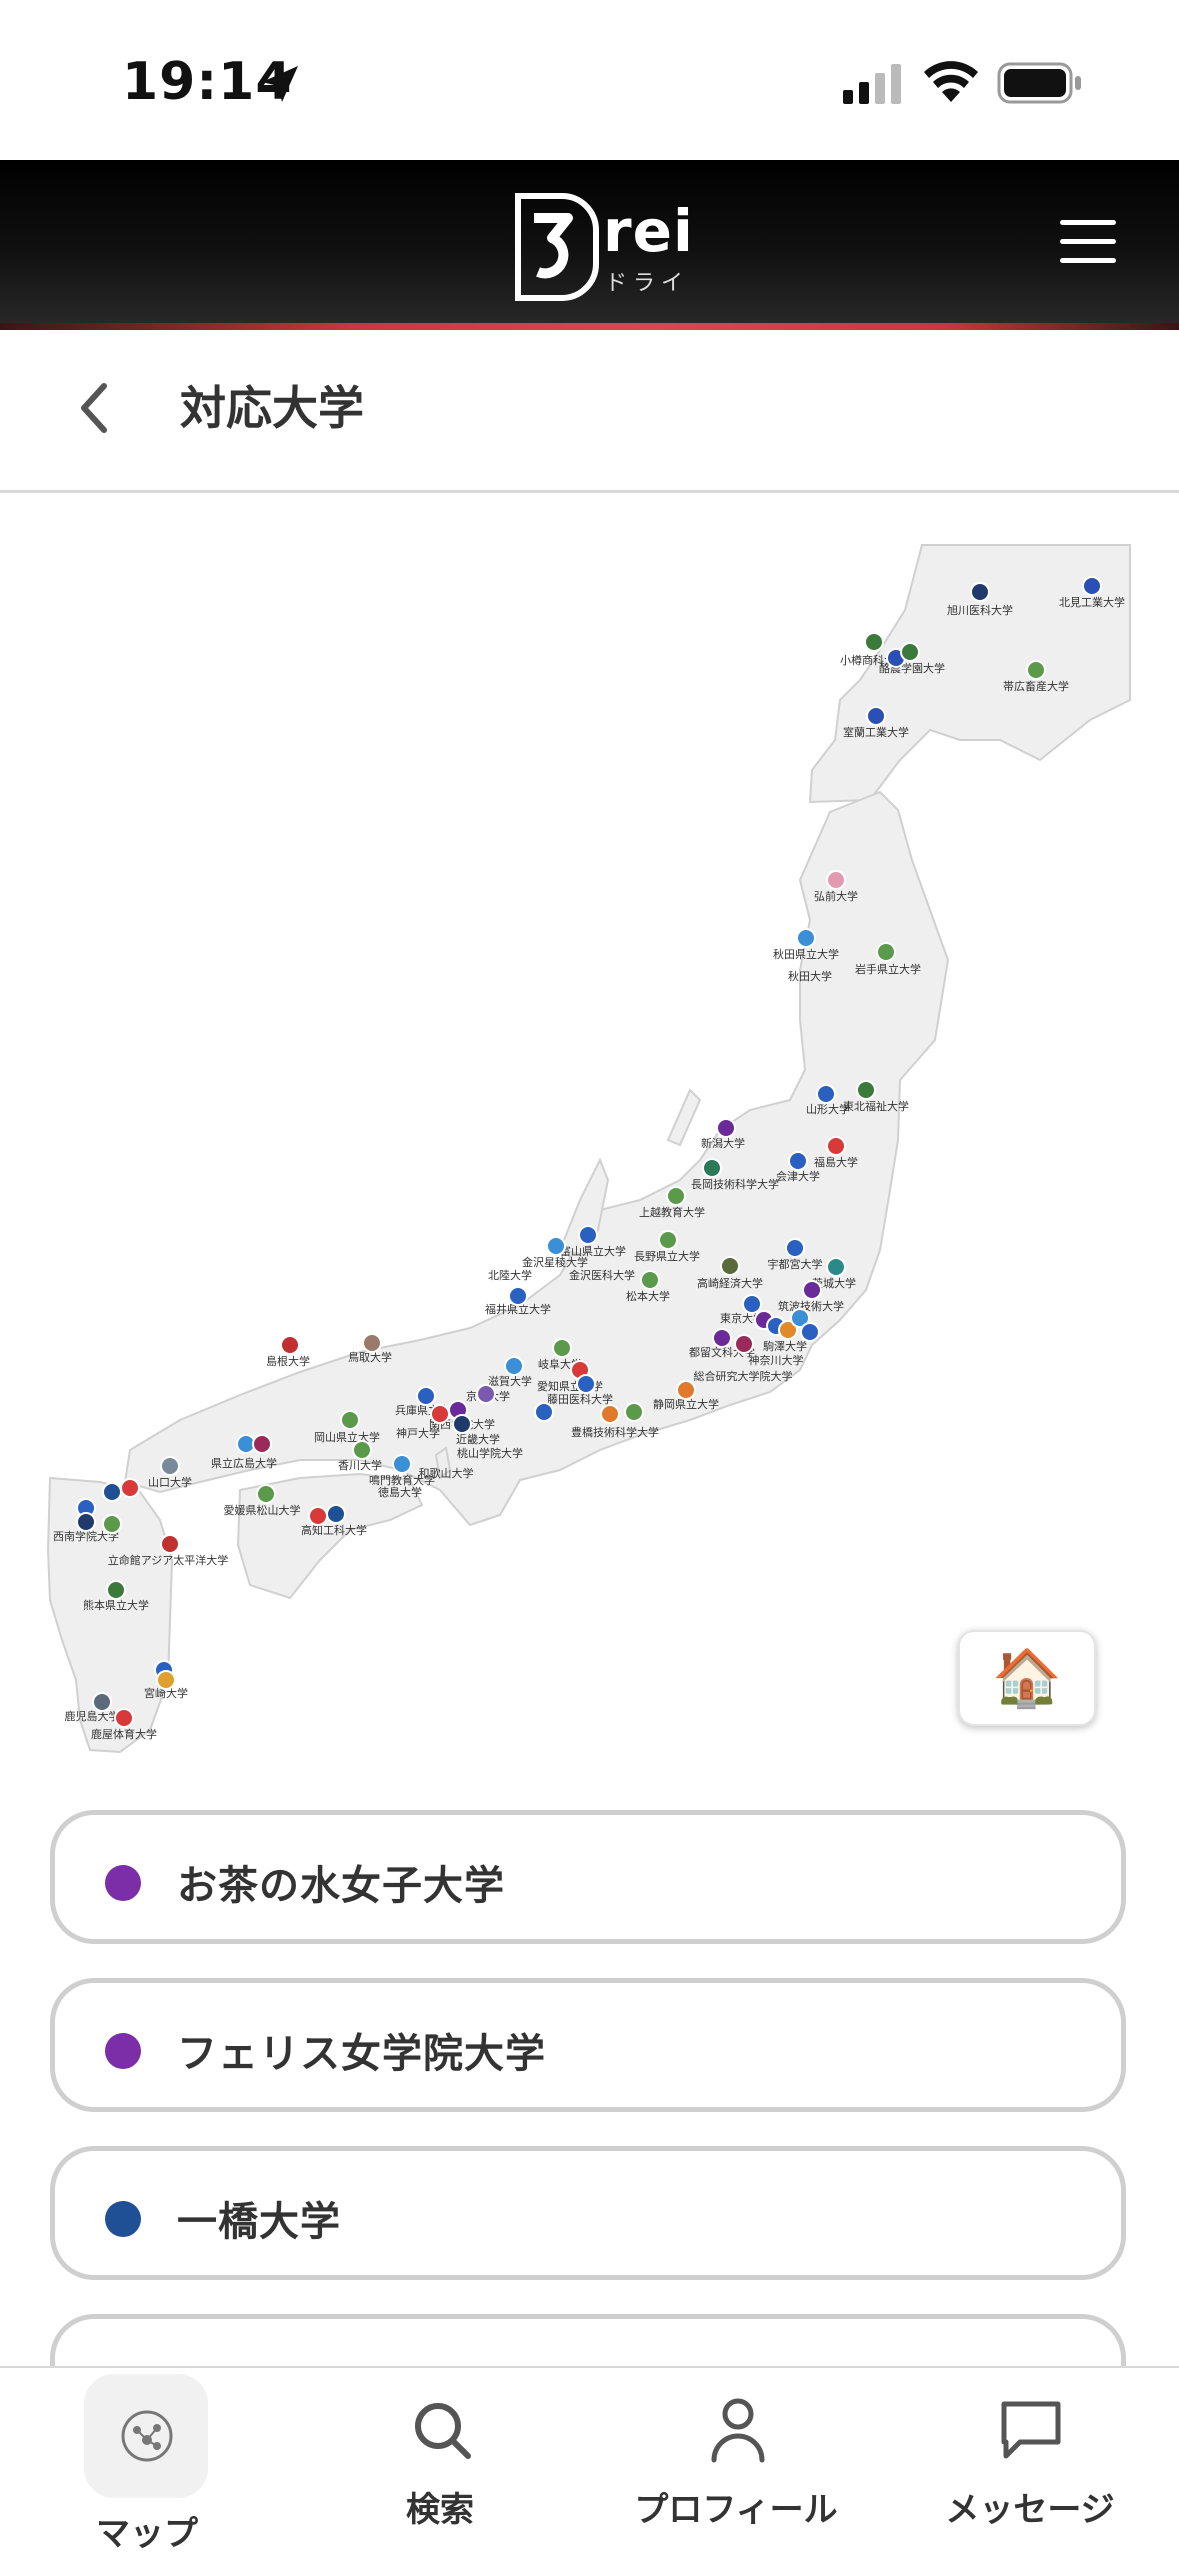 Image resolution: width=1179 pixels, height=2558 pixels. Describe the element at coordinates (589, 411) in the screenshot. I see `page-title-bar` at that location.